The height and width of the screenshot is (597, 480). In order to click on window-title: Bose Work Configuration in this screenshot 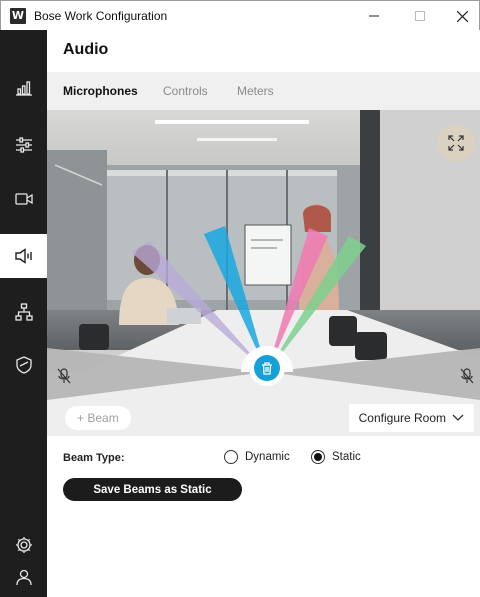, I will do `click(101, 15)`.